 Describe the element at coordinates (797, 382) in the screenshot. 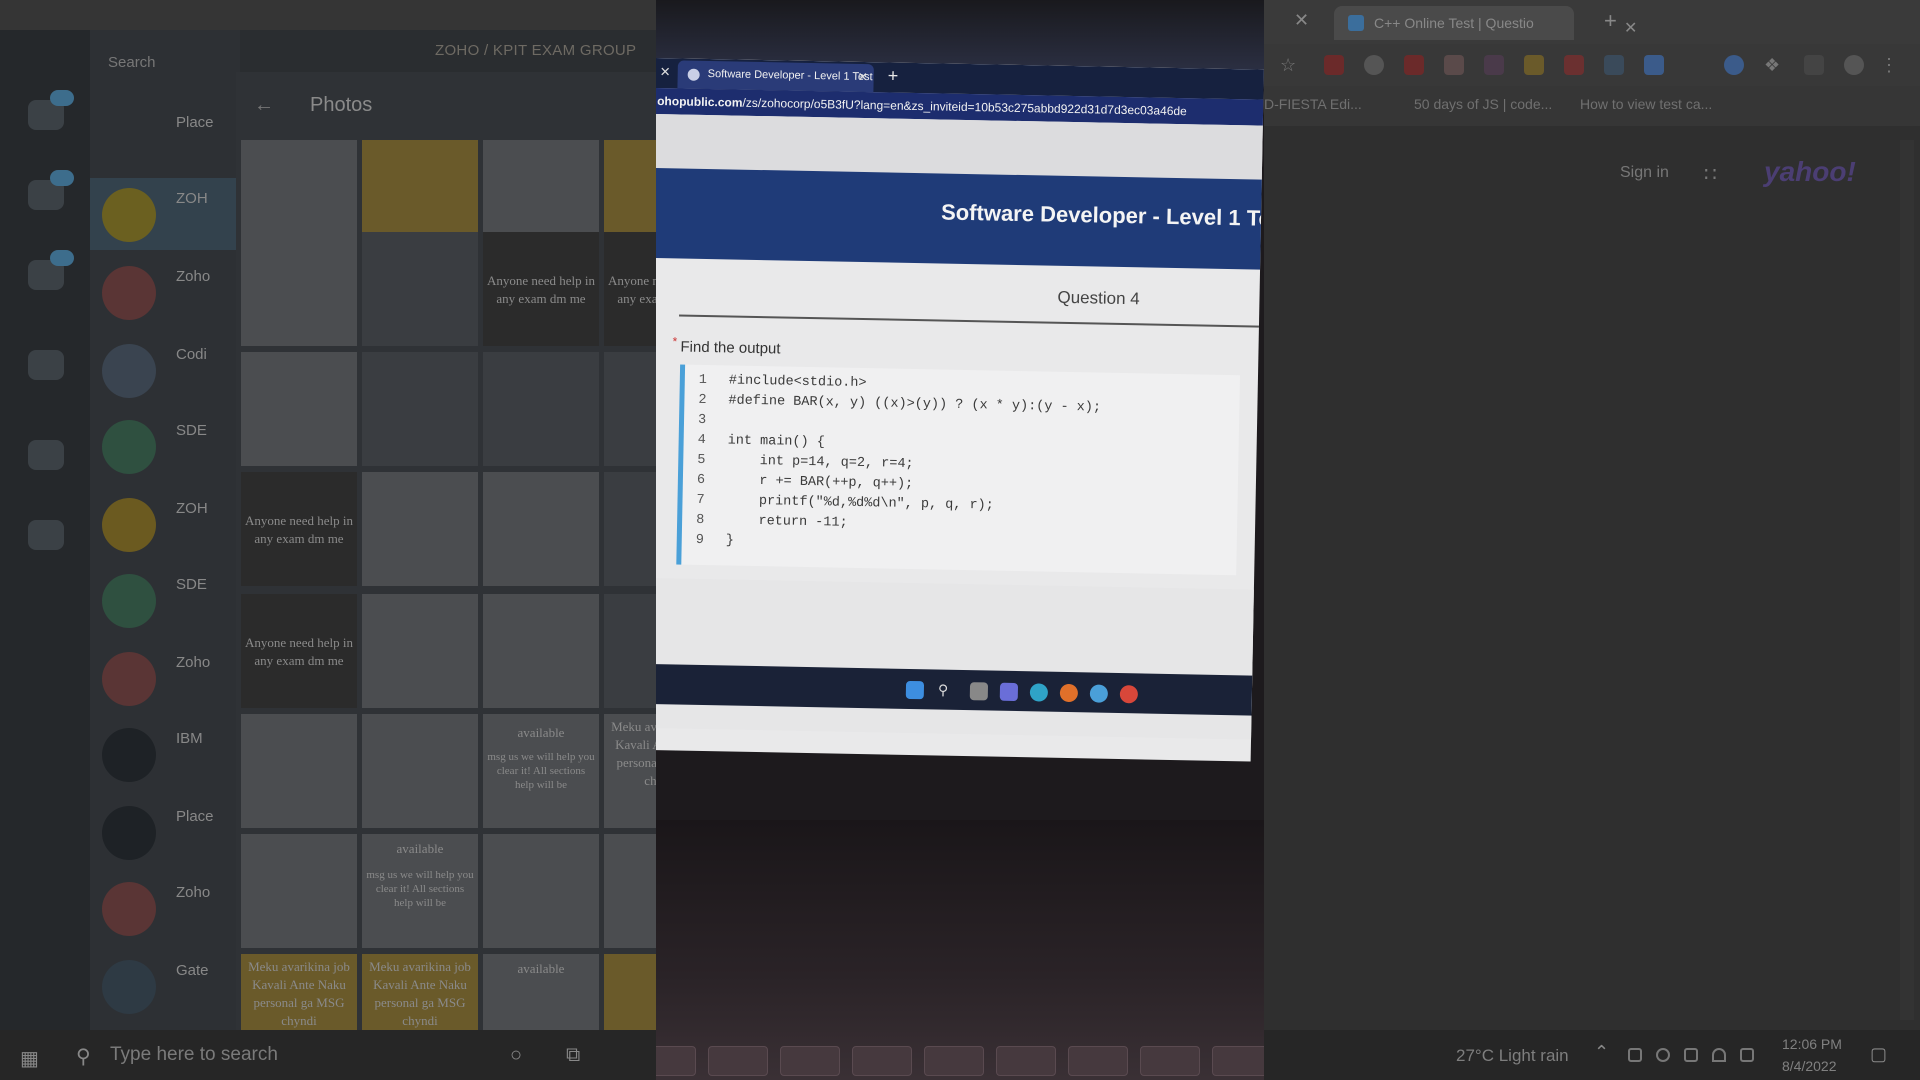

I see `code-text: #include<stdio.h>` at that location.